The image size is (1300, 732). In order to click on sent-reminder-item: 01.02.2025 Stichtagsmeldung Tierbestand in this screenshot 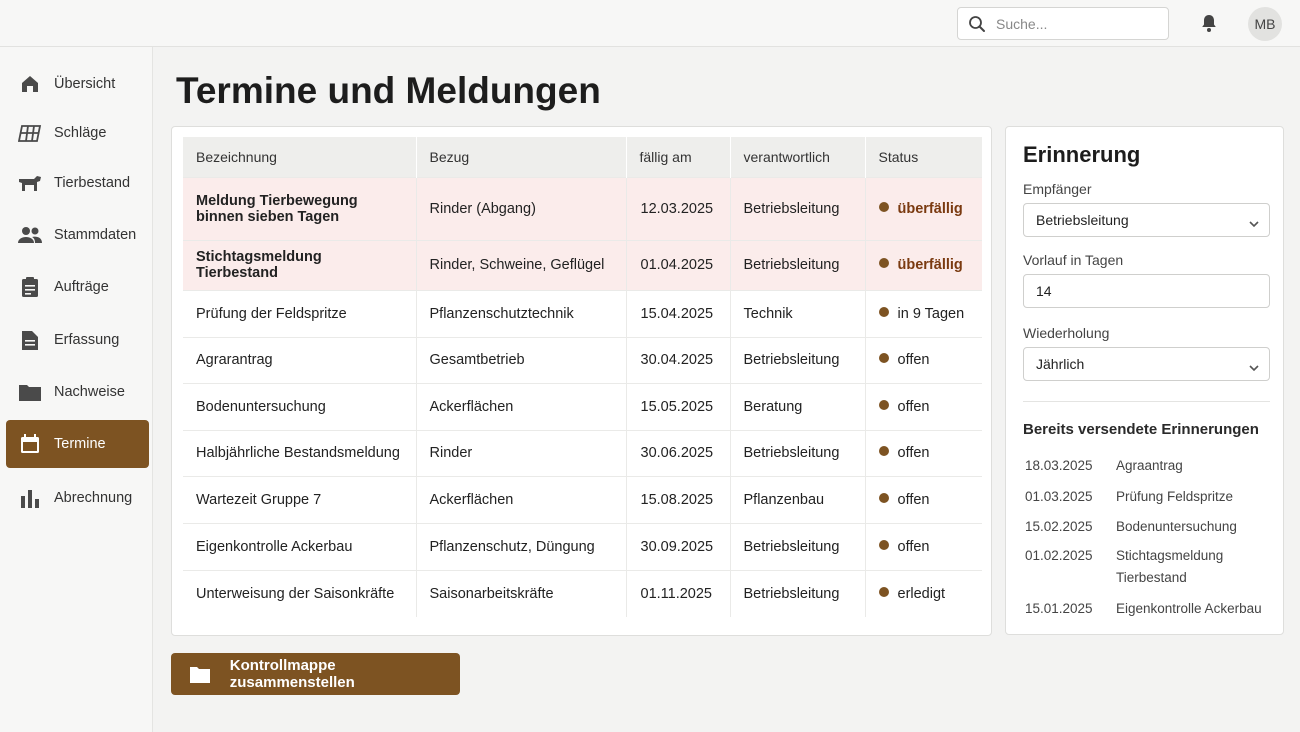, I will do `click(1130, 568)`.